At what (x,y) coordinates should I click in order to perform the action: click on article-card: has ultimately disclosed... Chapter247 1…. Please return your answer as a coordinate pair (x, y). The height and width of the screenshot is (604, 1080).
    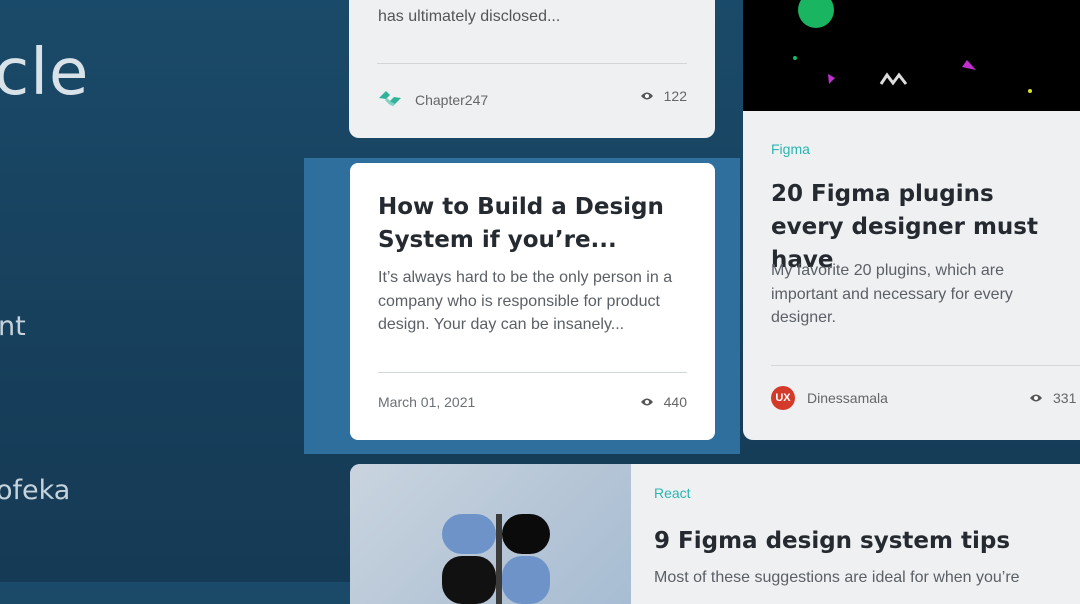
    Looking at the image, I should click on (532, 69).